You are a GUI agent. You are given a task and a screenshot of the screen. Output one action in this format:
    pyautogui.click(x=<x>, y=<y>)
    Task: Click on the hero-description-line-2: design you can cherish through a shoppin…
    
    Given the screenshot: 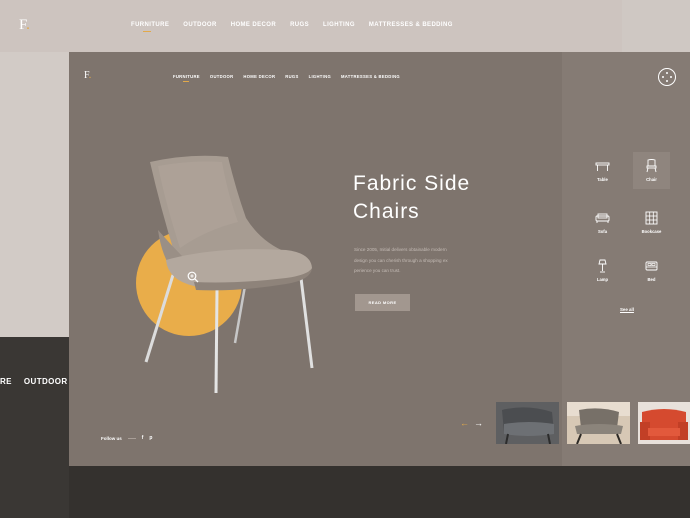 What is the action you would take?
    pyautogui.click(x=401, y=260)
    